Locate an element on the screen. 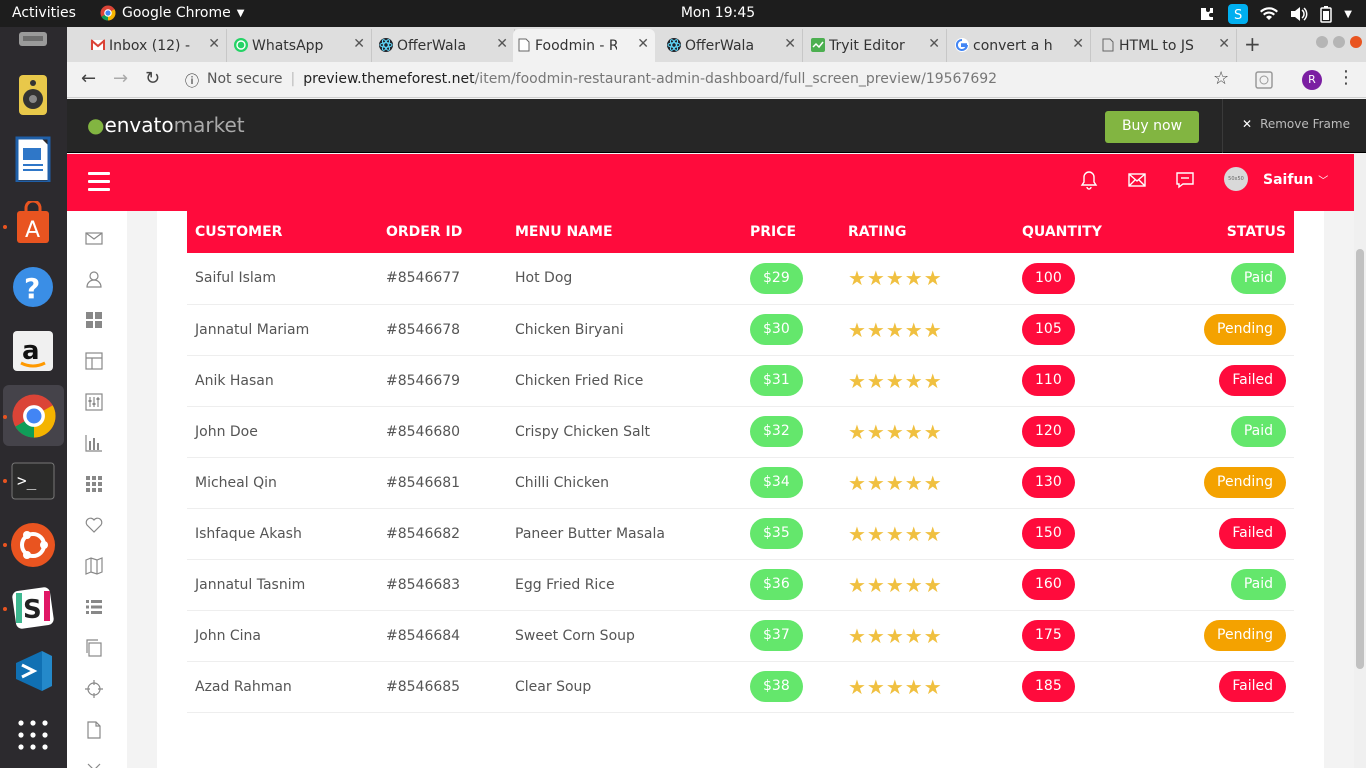 The height and width of the screenshot is (768, 1366). battery-icon is located at coordinates (1326, 14).